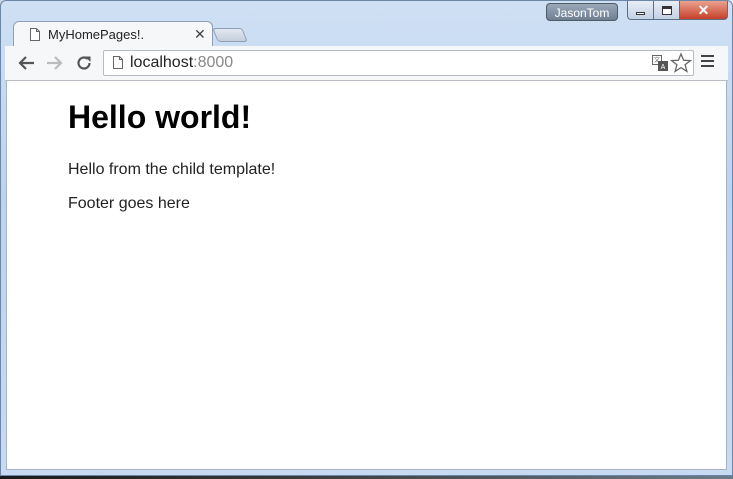 The width and height of the screenshot is (733, 479). I want to click on close-icon: ✕, so click(703, 9).